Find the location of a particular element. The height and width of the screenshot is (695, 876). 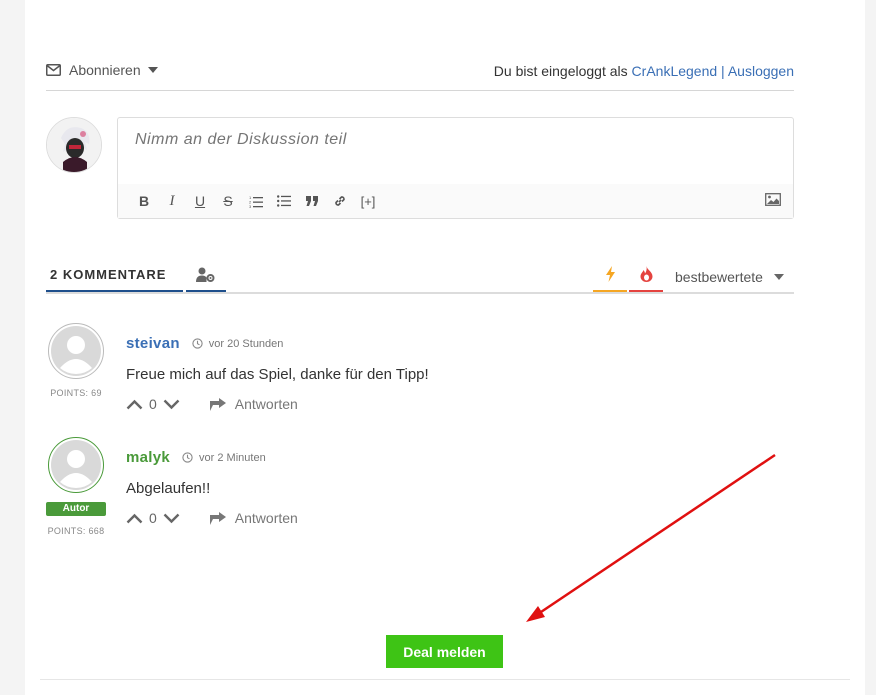

user-points: POINTS: 69 is located at coordinates (76, 393).